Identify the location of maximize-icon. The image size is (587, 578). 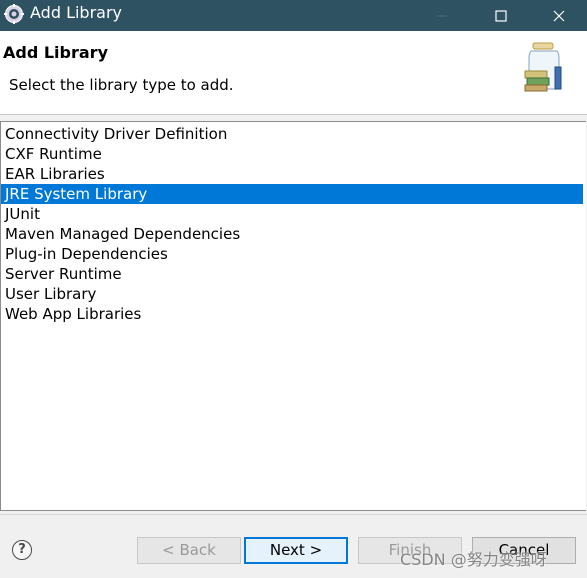
(501, 15).